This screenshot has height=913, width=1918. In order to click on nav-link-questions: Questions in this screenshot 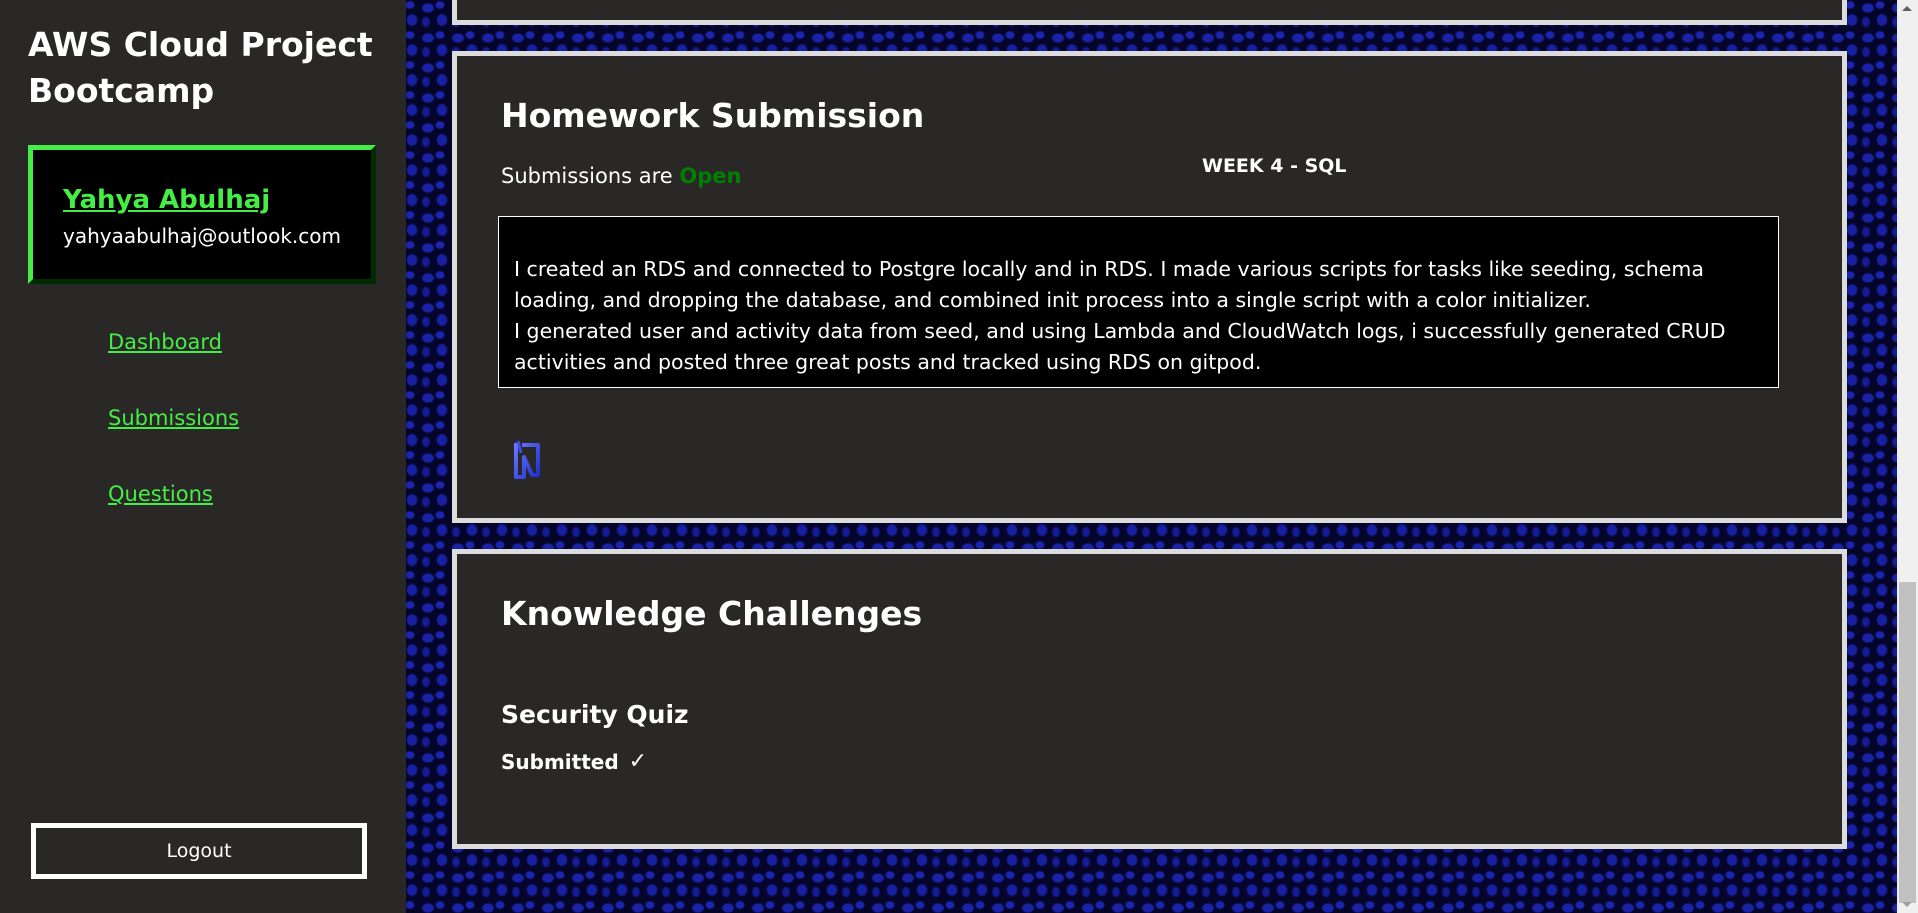, I will do `click(160, 494)`.